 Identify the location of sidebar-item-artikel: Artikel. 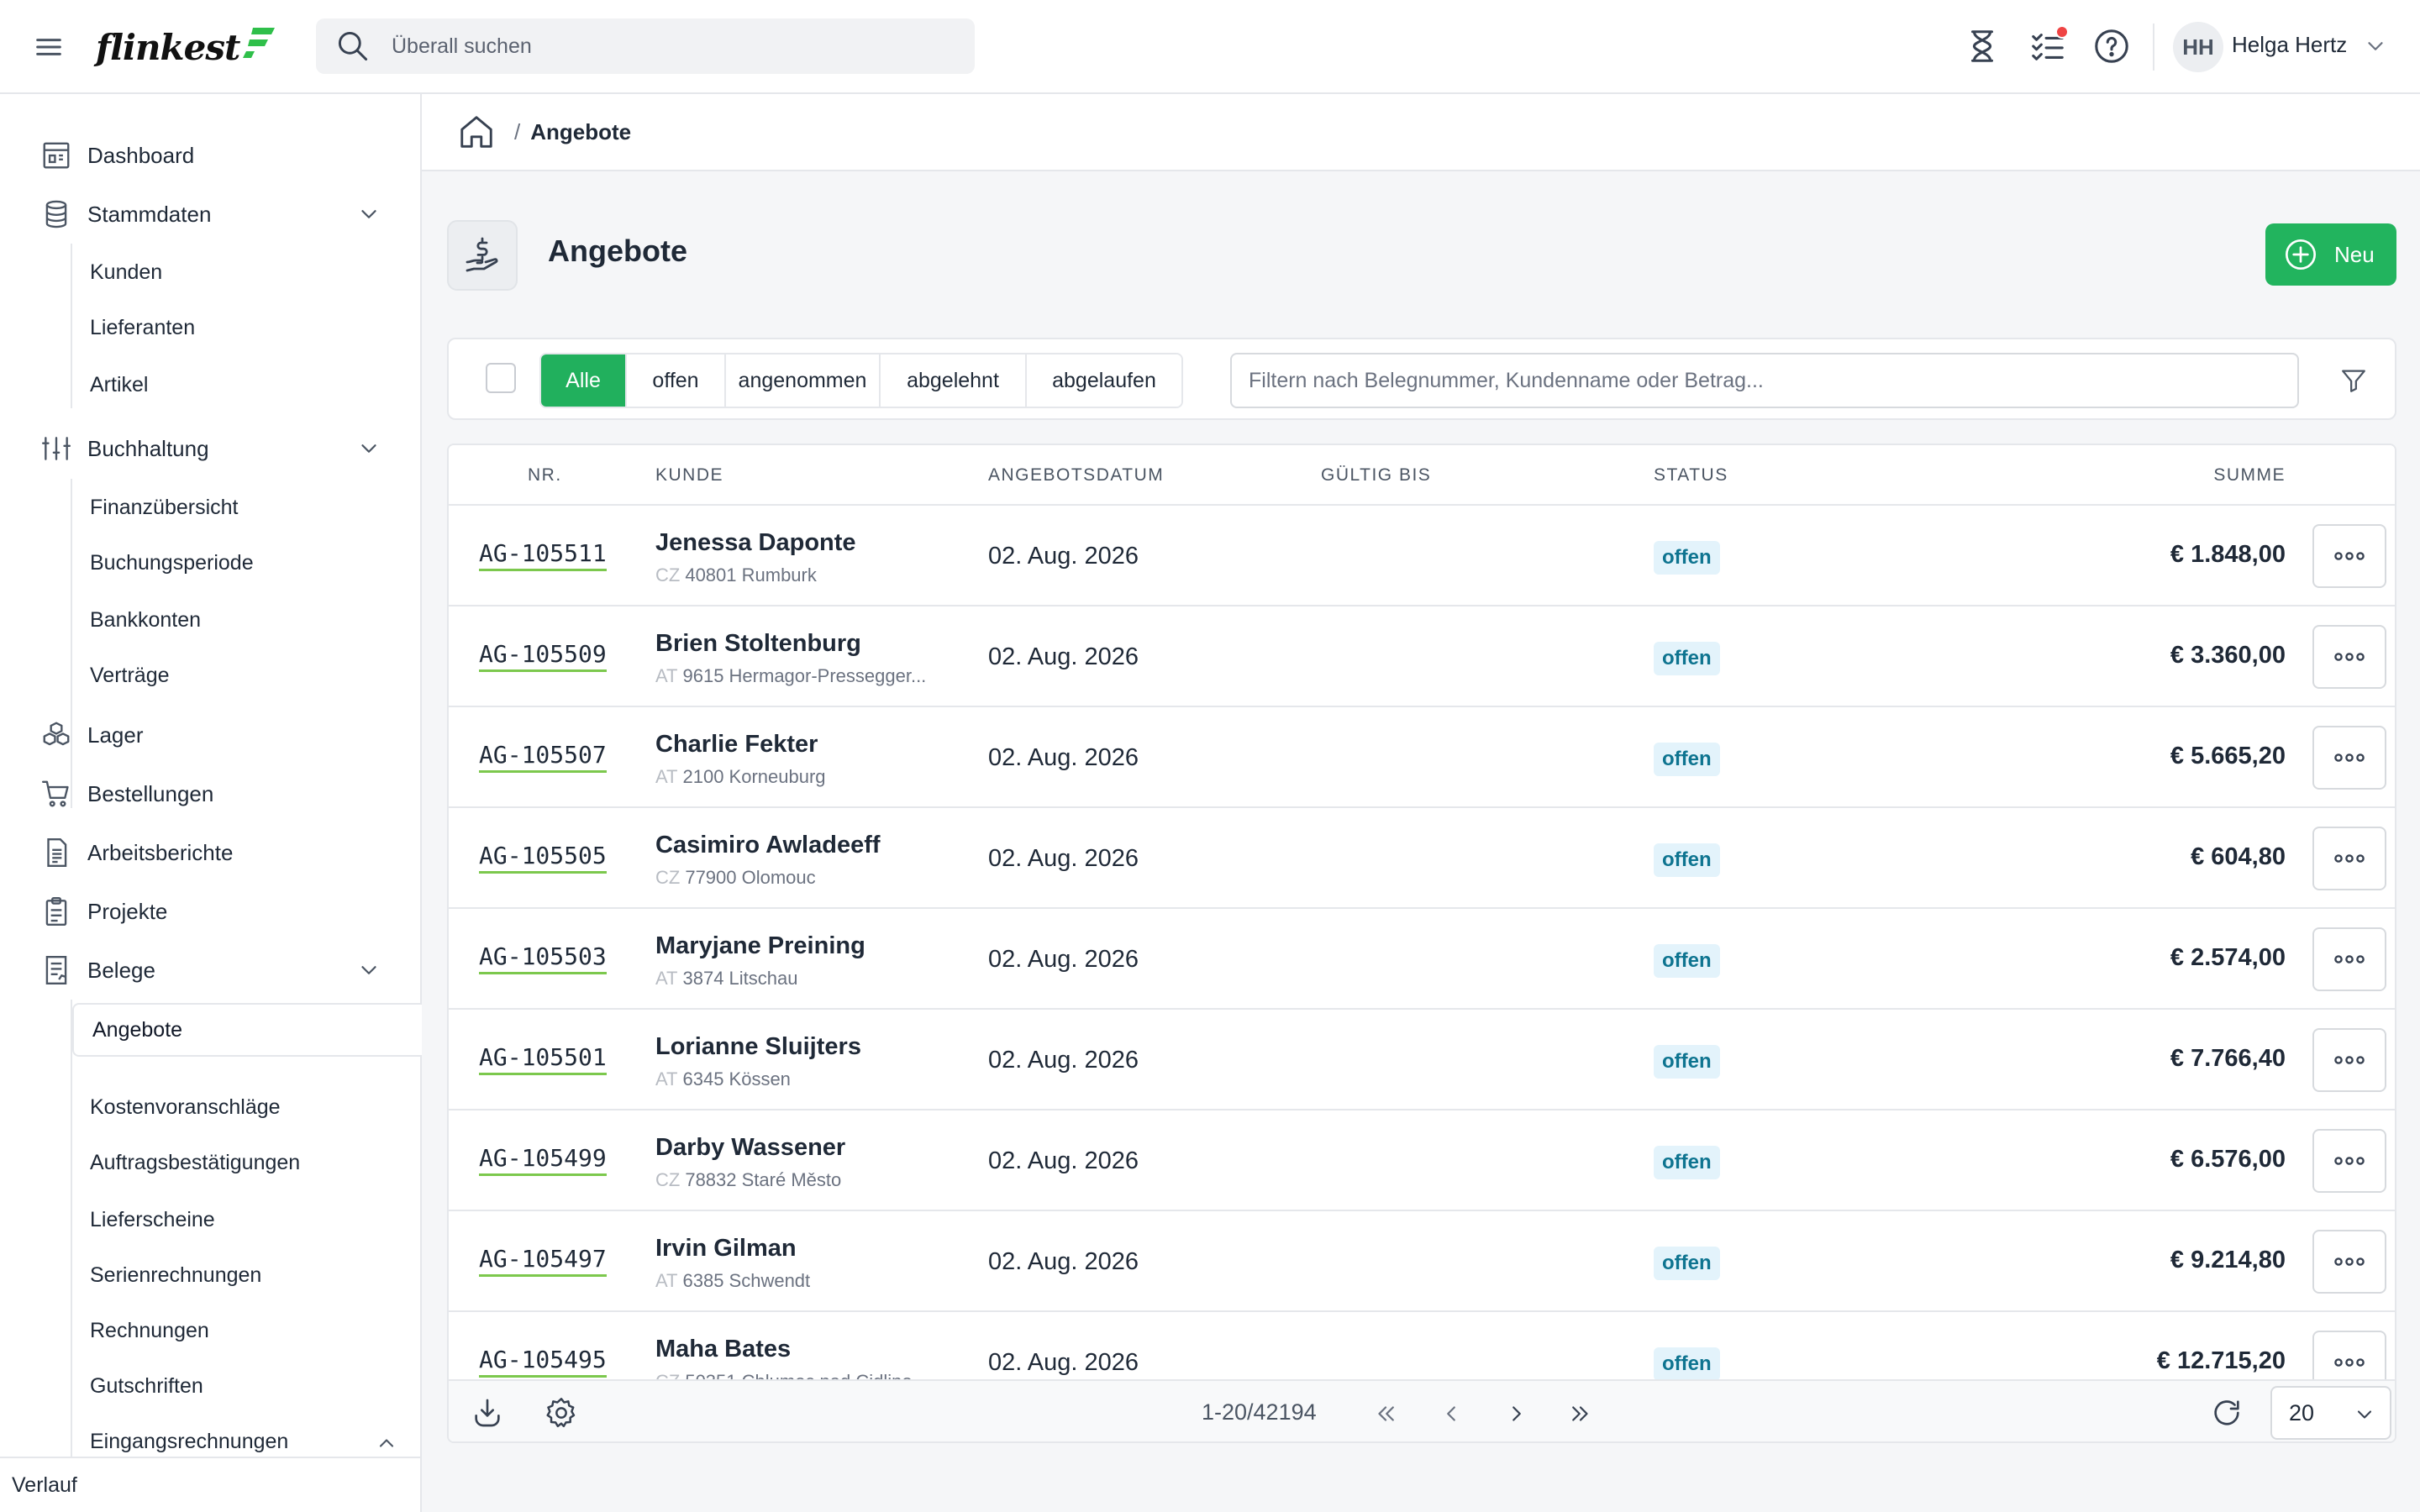
(210, 384).